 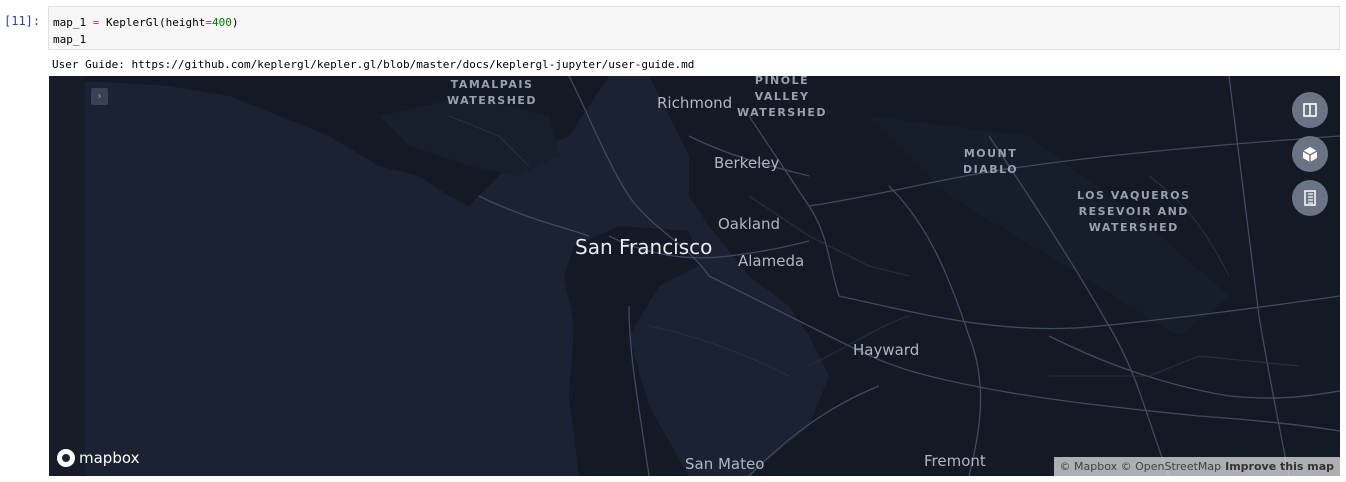 I want to click on code-cell-input: map_1 = KeplerGl(height=400) map_1, so click(x=694, y=28).